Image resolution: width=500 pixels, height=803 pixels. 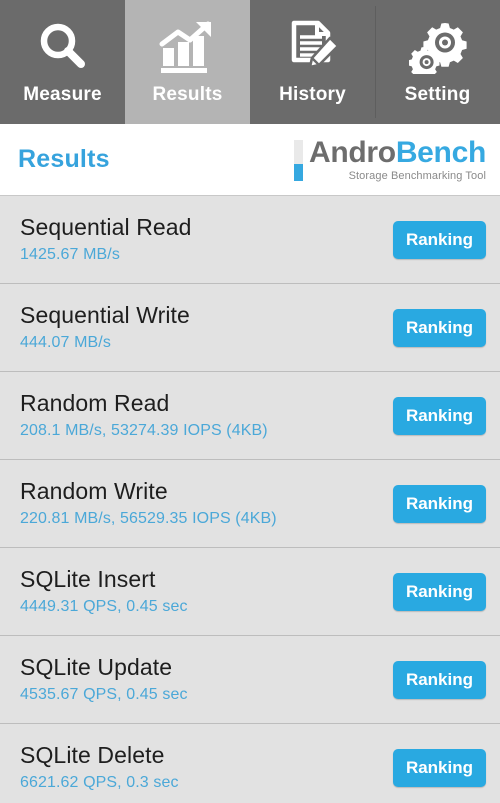 I want to click on androbench-logo: AndroBench Storage Benchmarking Tool, so click(x=389, y=159).